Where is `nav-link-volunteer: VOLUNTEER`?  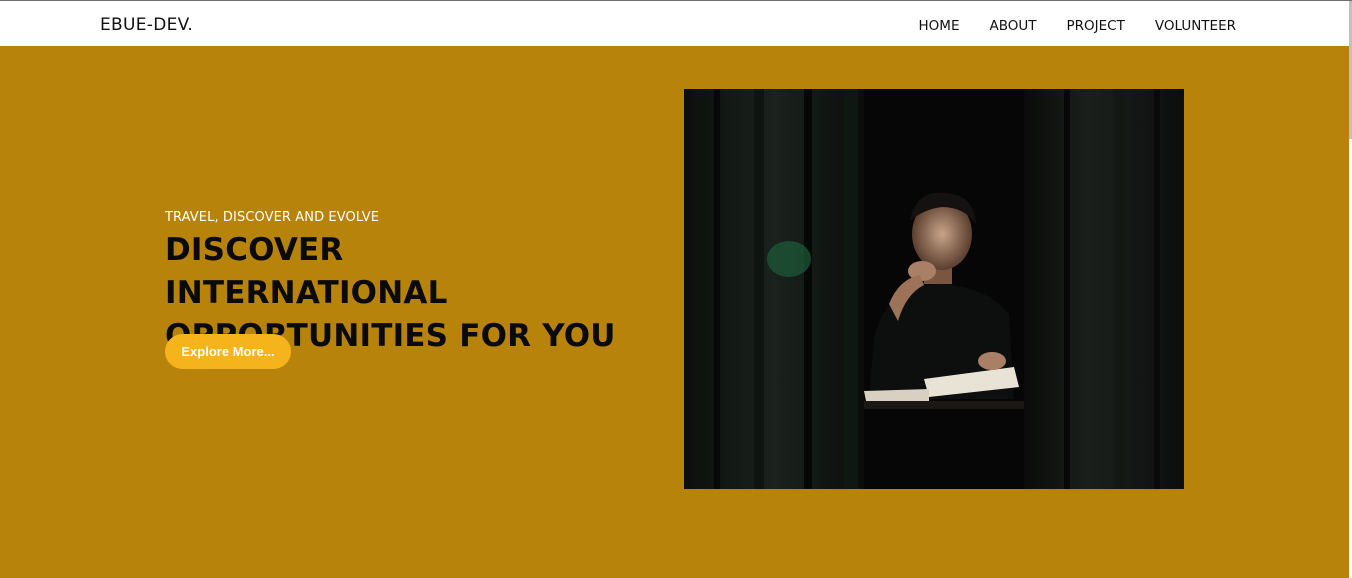 nav-link-volunteer: VOLUNTEER is located at coordinates (1195, 26).